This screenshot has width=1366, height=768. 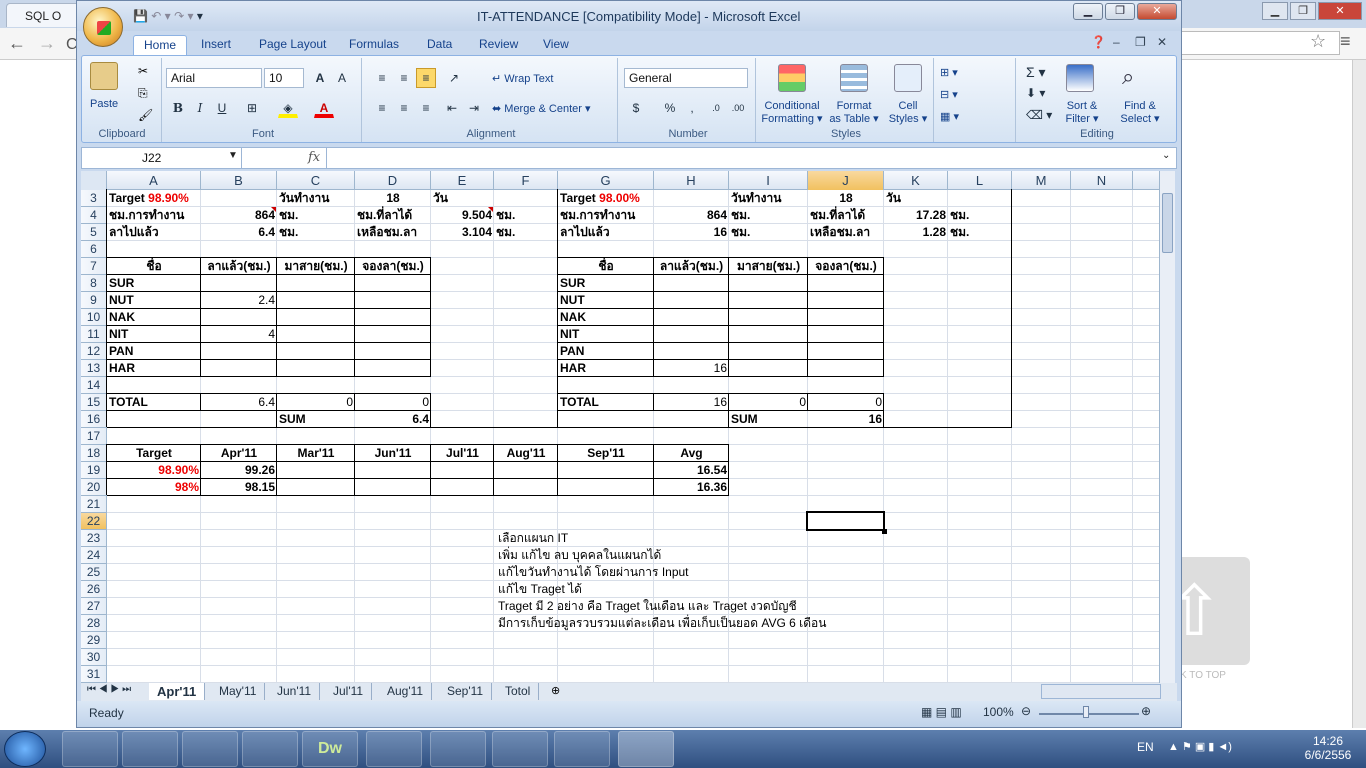 What do you see at coordinates (768, 215) in the screenshot?
I see `cell-i4: ชม.` at bounding box center [768, 215].